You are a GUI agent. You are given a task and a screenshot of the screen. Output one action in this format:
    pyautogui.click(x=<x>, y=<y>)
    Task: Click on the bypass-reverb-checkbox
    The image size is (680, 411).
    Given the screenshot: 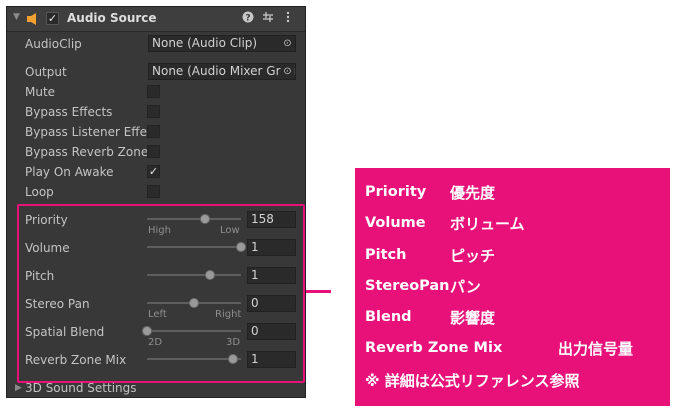 What is the action you would take?
    pyautogui.click(x=153, y=151)
    